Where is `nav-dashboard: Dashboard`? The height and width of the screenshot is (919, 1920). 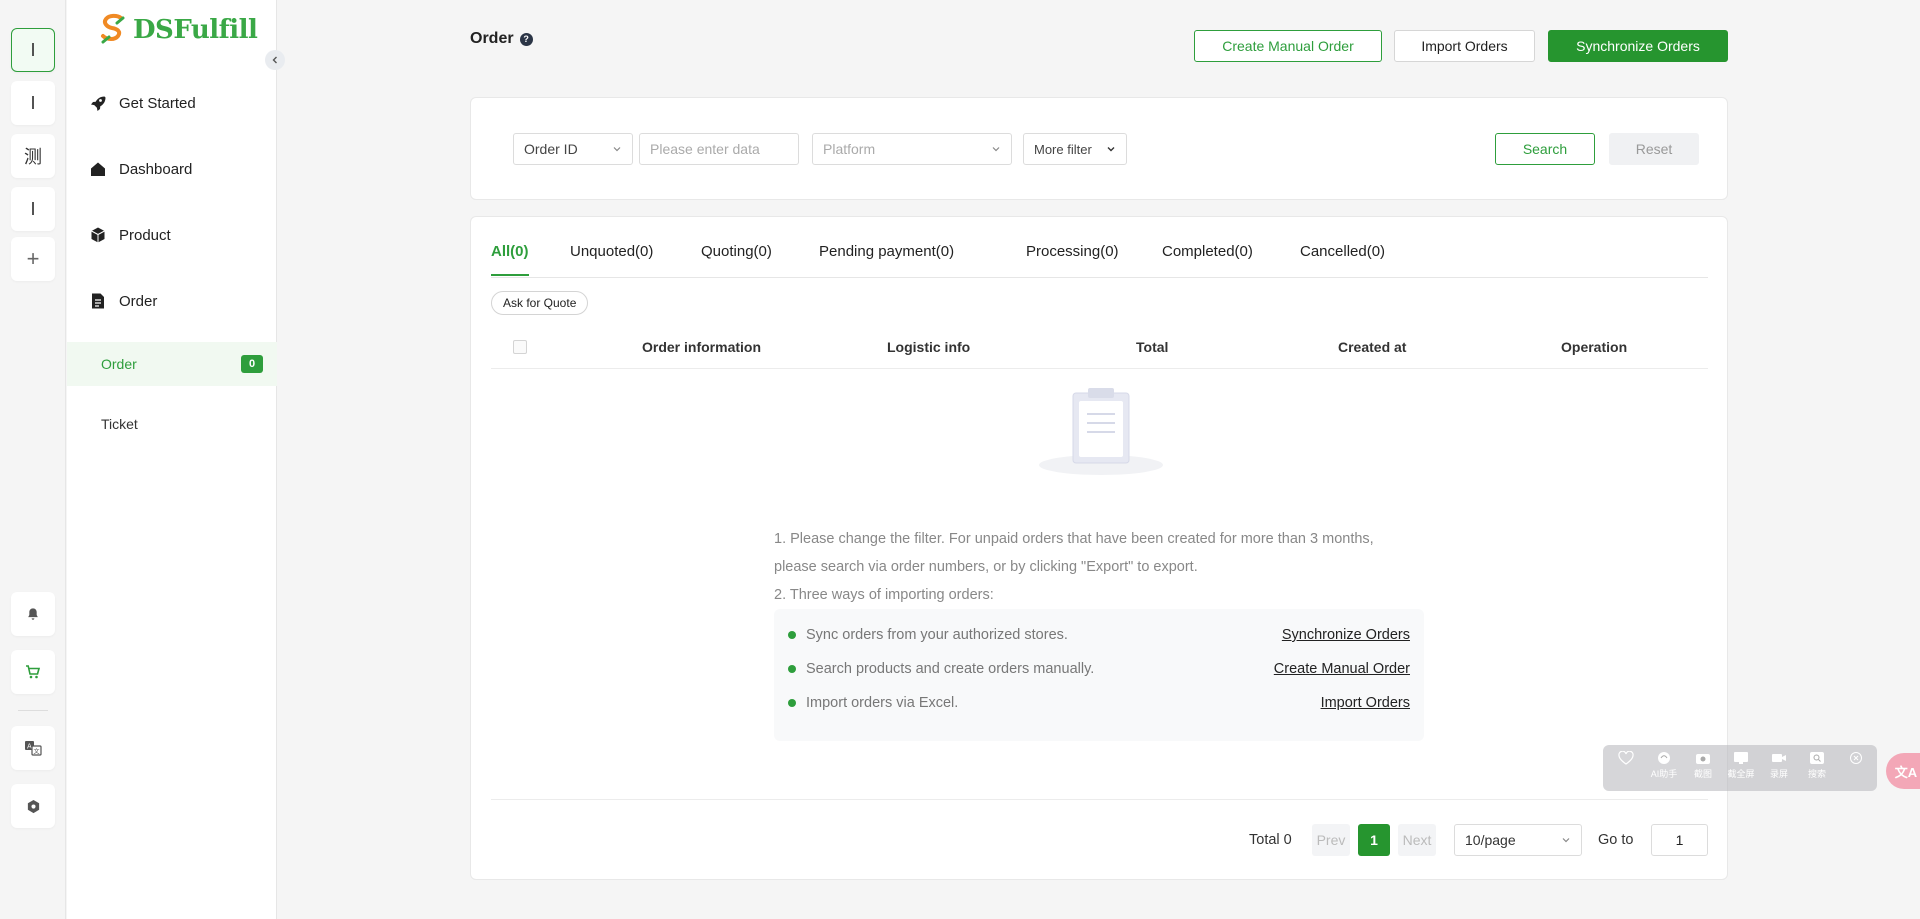
nav-dashboard: Dashboard is located at coordinates (172, 169).